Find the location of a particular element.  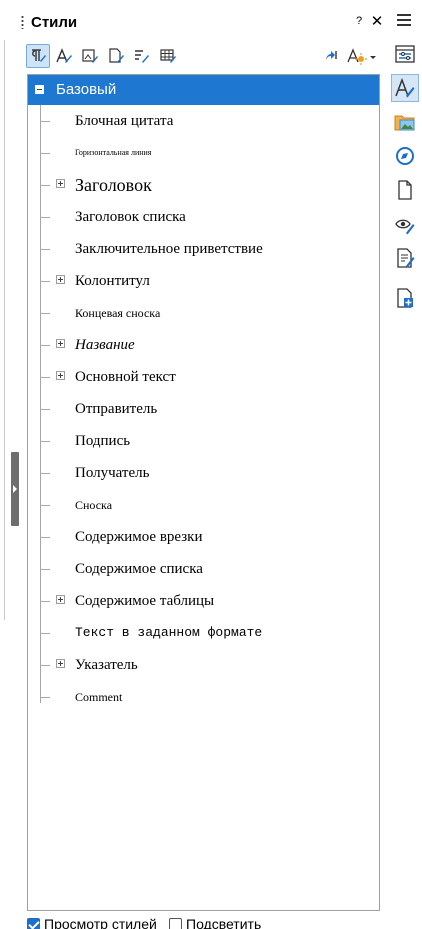

tree-item-label: Блочная цитата is located at coordinates (124, 121).